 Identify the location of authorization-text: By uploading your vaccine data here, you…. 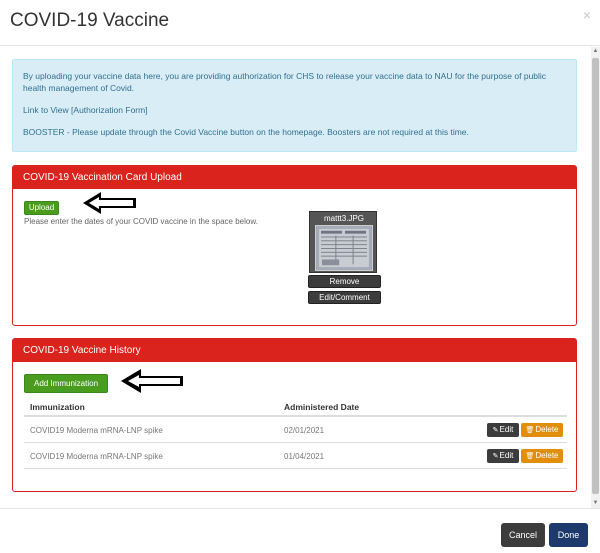
(285, 82).